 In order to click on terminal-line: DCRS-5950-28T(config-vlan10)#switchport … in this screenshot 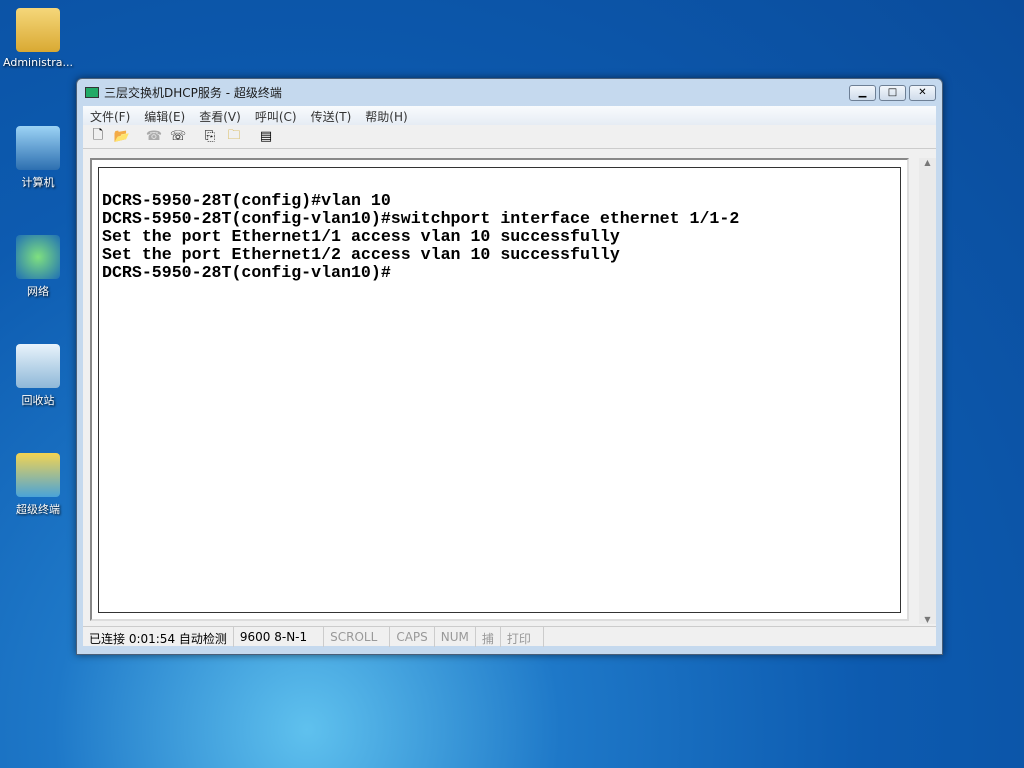, I will do `click(421, 218)`.